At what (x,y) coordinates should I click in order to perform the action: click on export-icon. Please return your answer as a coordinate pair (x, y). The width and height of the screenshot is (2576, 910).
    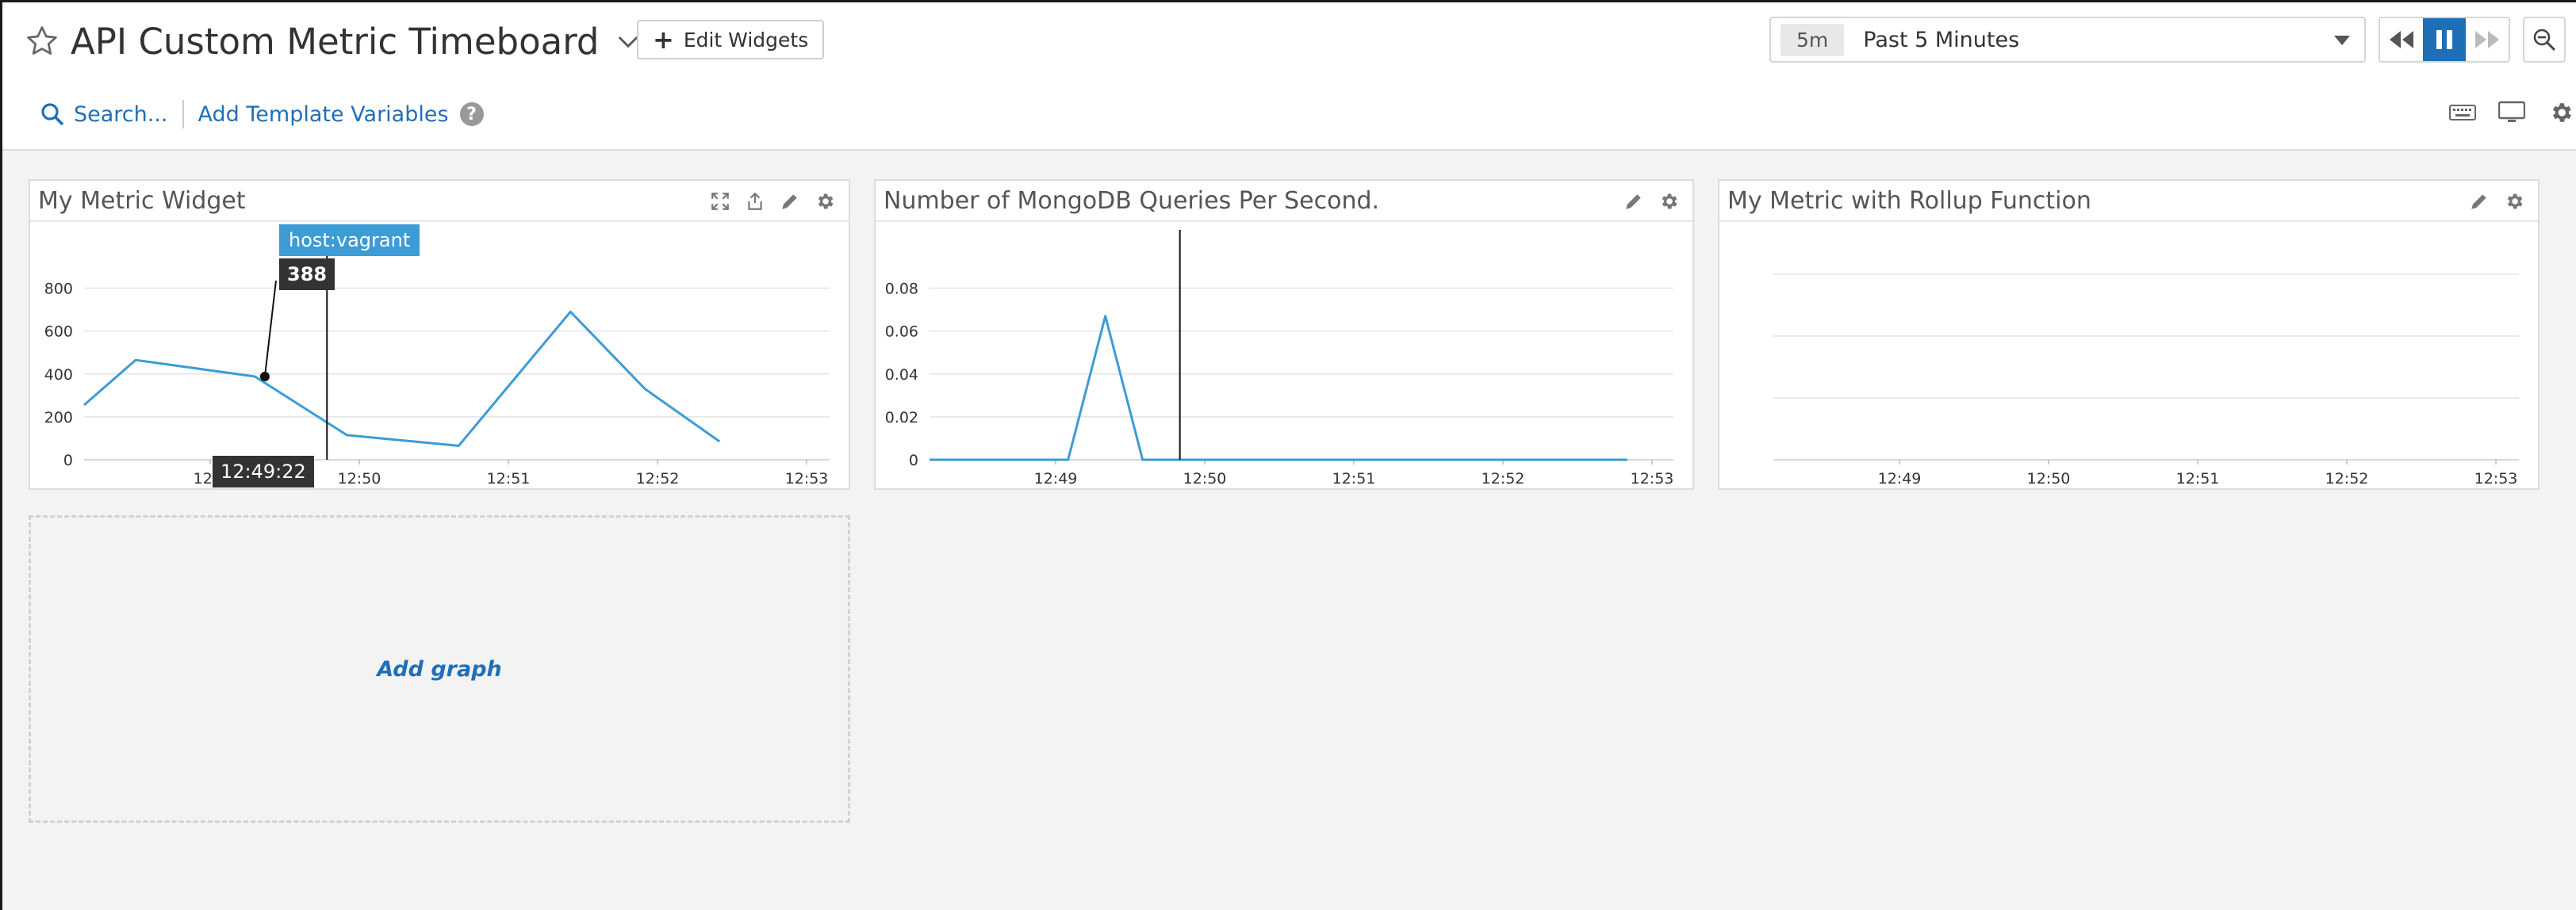
    Looking at the image, I should click on (755, 201).